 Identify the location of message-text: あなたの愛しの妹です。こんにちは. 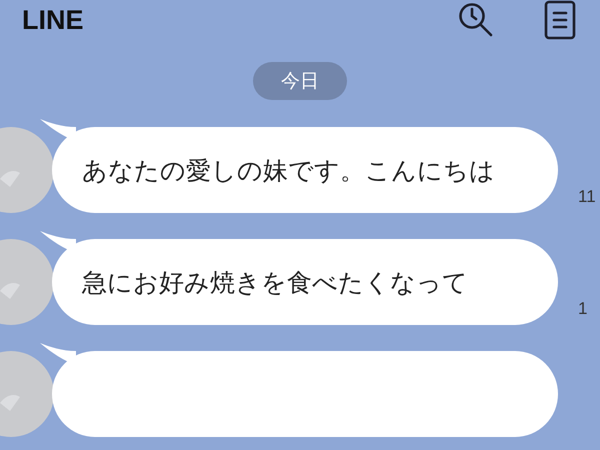
(288, 170).